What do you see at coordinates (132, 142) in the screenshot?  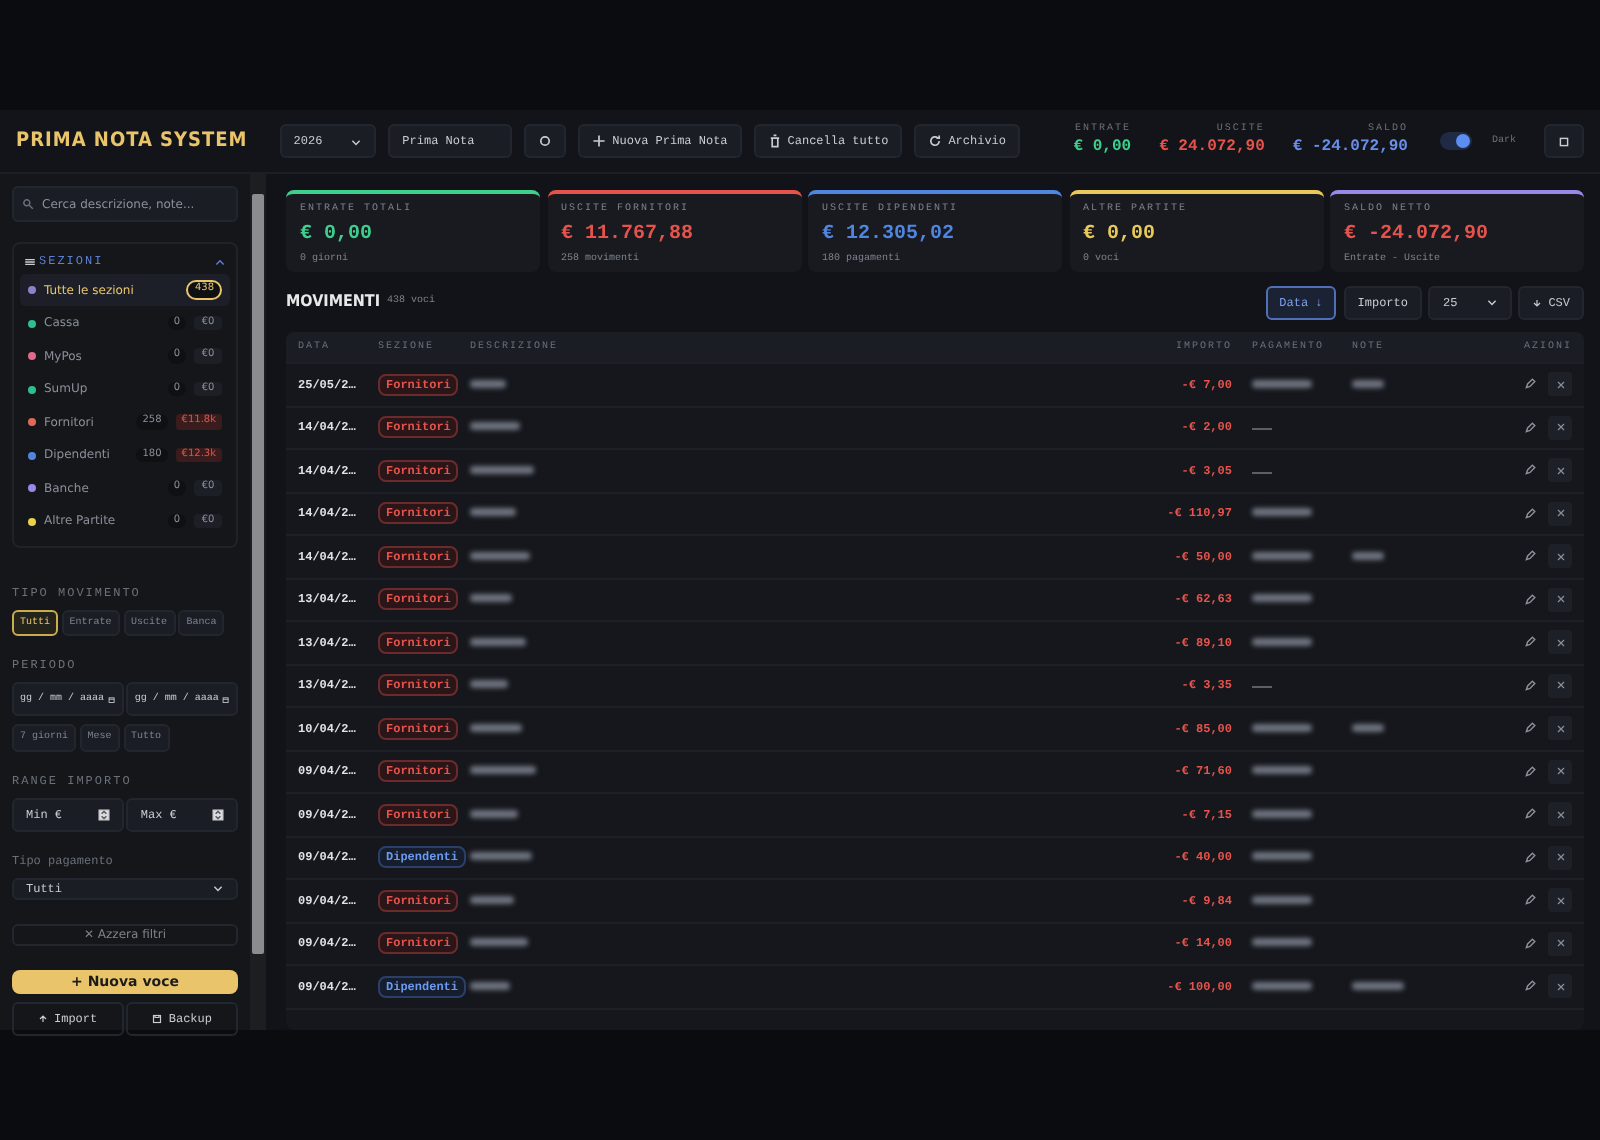 I see `app-title: PRIMA NOTA SYSTEM` at bounding box center [132, 142].